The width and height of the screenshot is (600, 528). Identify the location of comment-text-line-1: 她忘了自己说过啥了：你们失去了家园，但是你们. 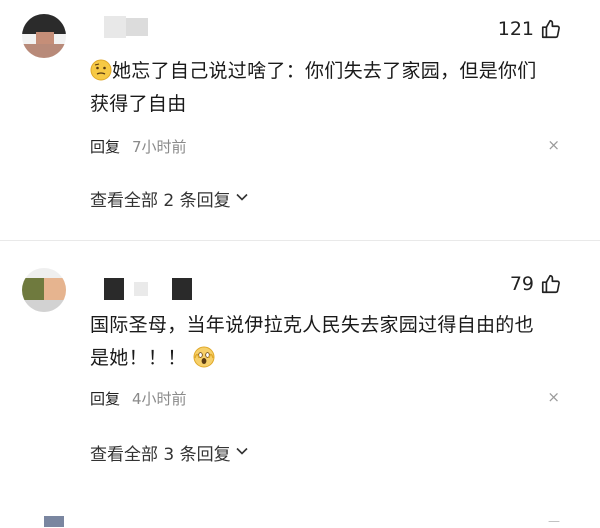
(324, 71).